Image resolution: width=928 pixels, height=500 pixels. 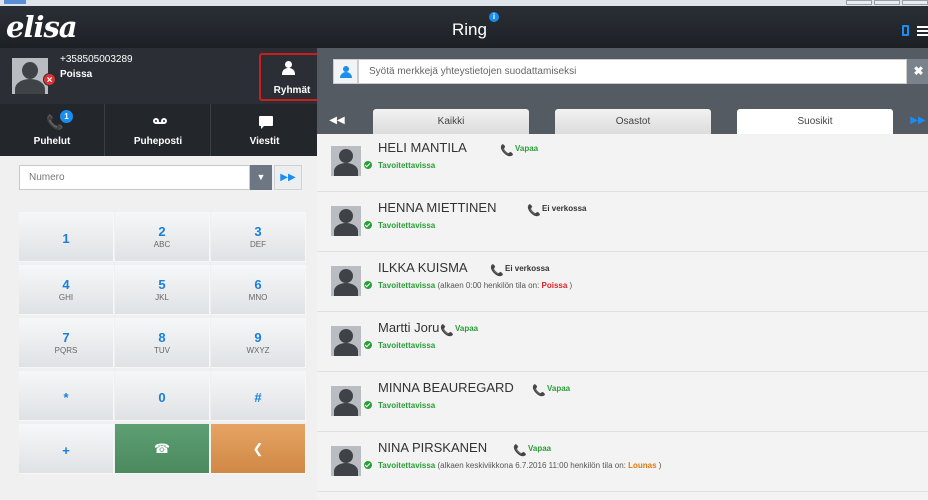 I want to click on app-header: elisa Ring i, so click(x=464, y=27).